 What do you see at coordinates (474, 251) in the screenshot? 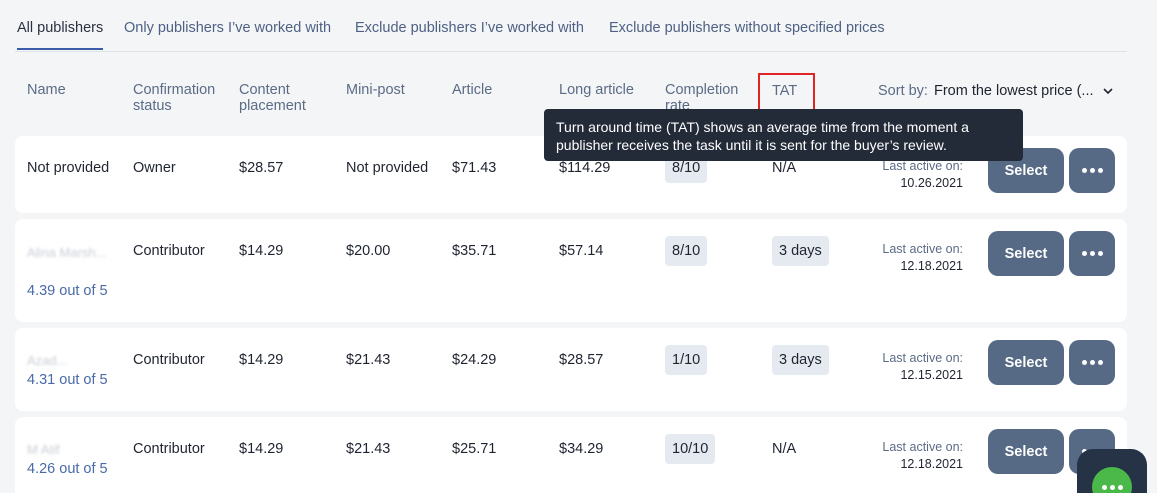
I see `article-price: $35.71` at bounding box center [474, 251].